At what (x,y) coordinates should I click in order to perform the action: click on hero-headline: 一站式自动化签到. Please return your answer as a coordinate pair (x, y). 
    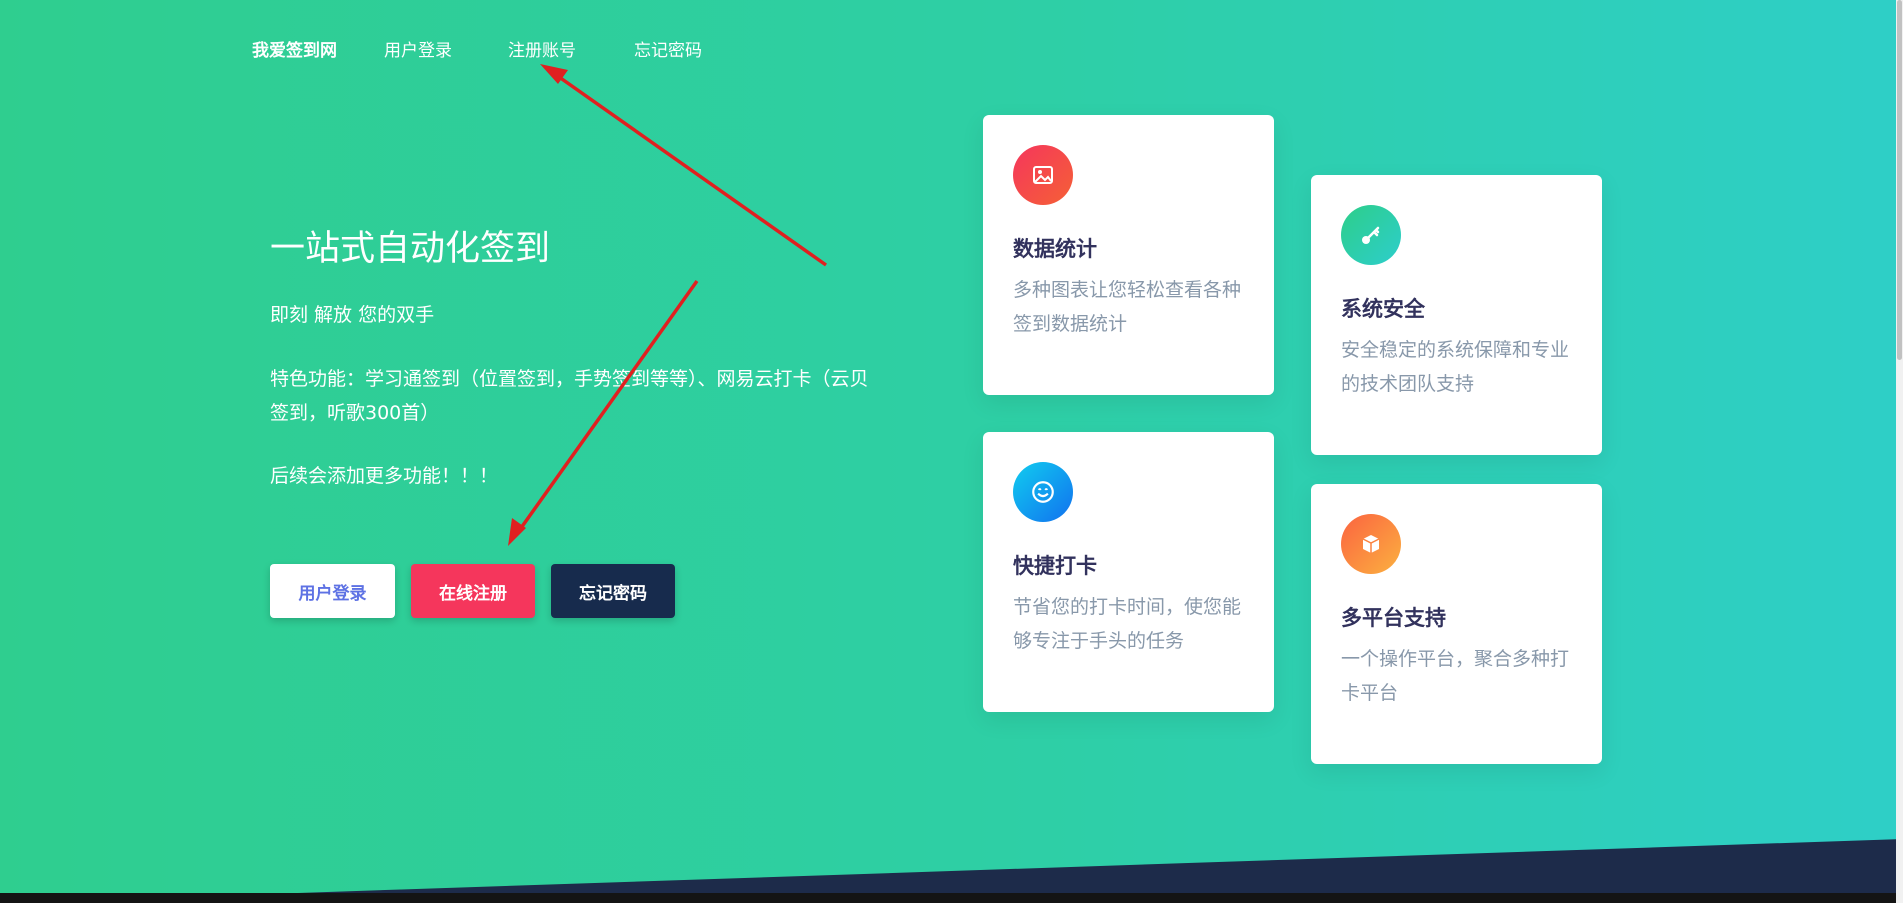
    Looking at the image, I should click on (410, 249).